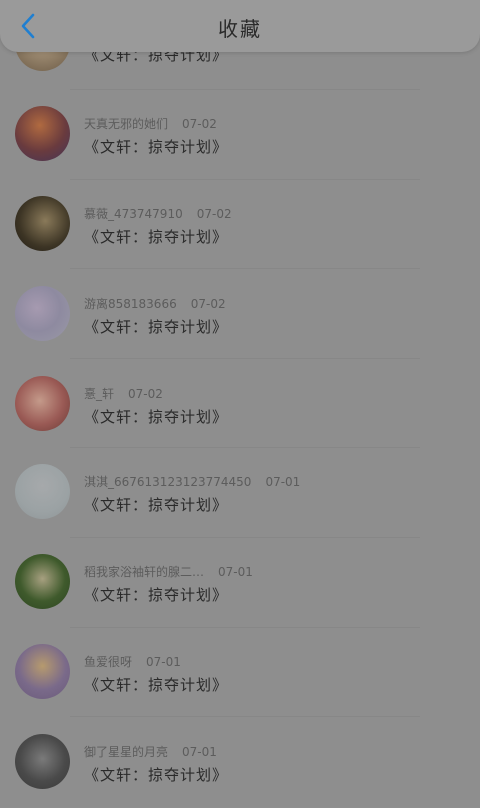  Describe the element at coordinates (99, 394) in the screenshot. I see `username: 憙_轩` at that location.